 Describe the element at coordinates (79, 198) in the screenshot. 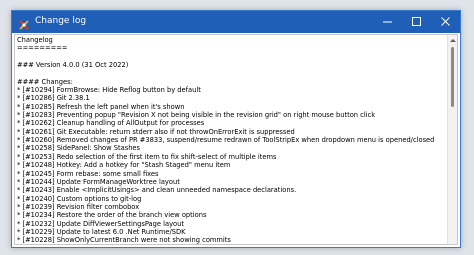

I see `changelog-line: * [#10240] Custom options to git-log` at that location.